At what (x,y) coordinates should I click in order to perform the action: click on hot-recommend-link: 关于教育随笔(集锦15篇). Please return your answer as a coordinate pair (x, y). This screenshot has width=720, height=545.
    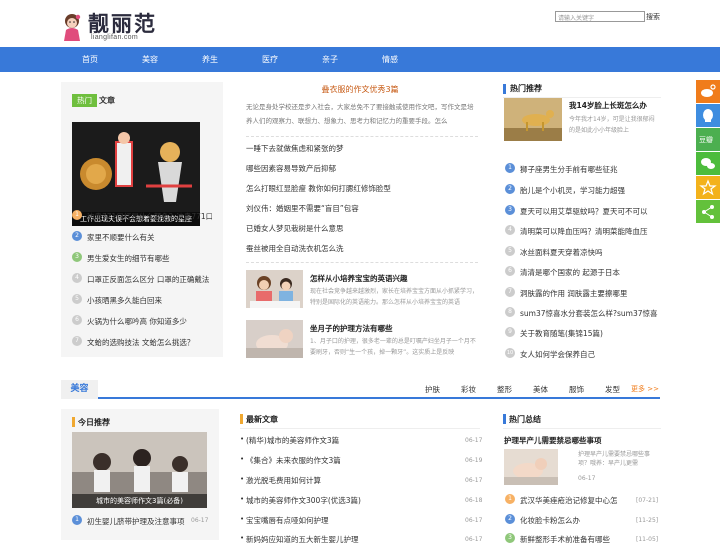
    Looking at the image, I should click on (590, 333).